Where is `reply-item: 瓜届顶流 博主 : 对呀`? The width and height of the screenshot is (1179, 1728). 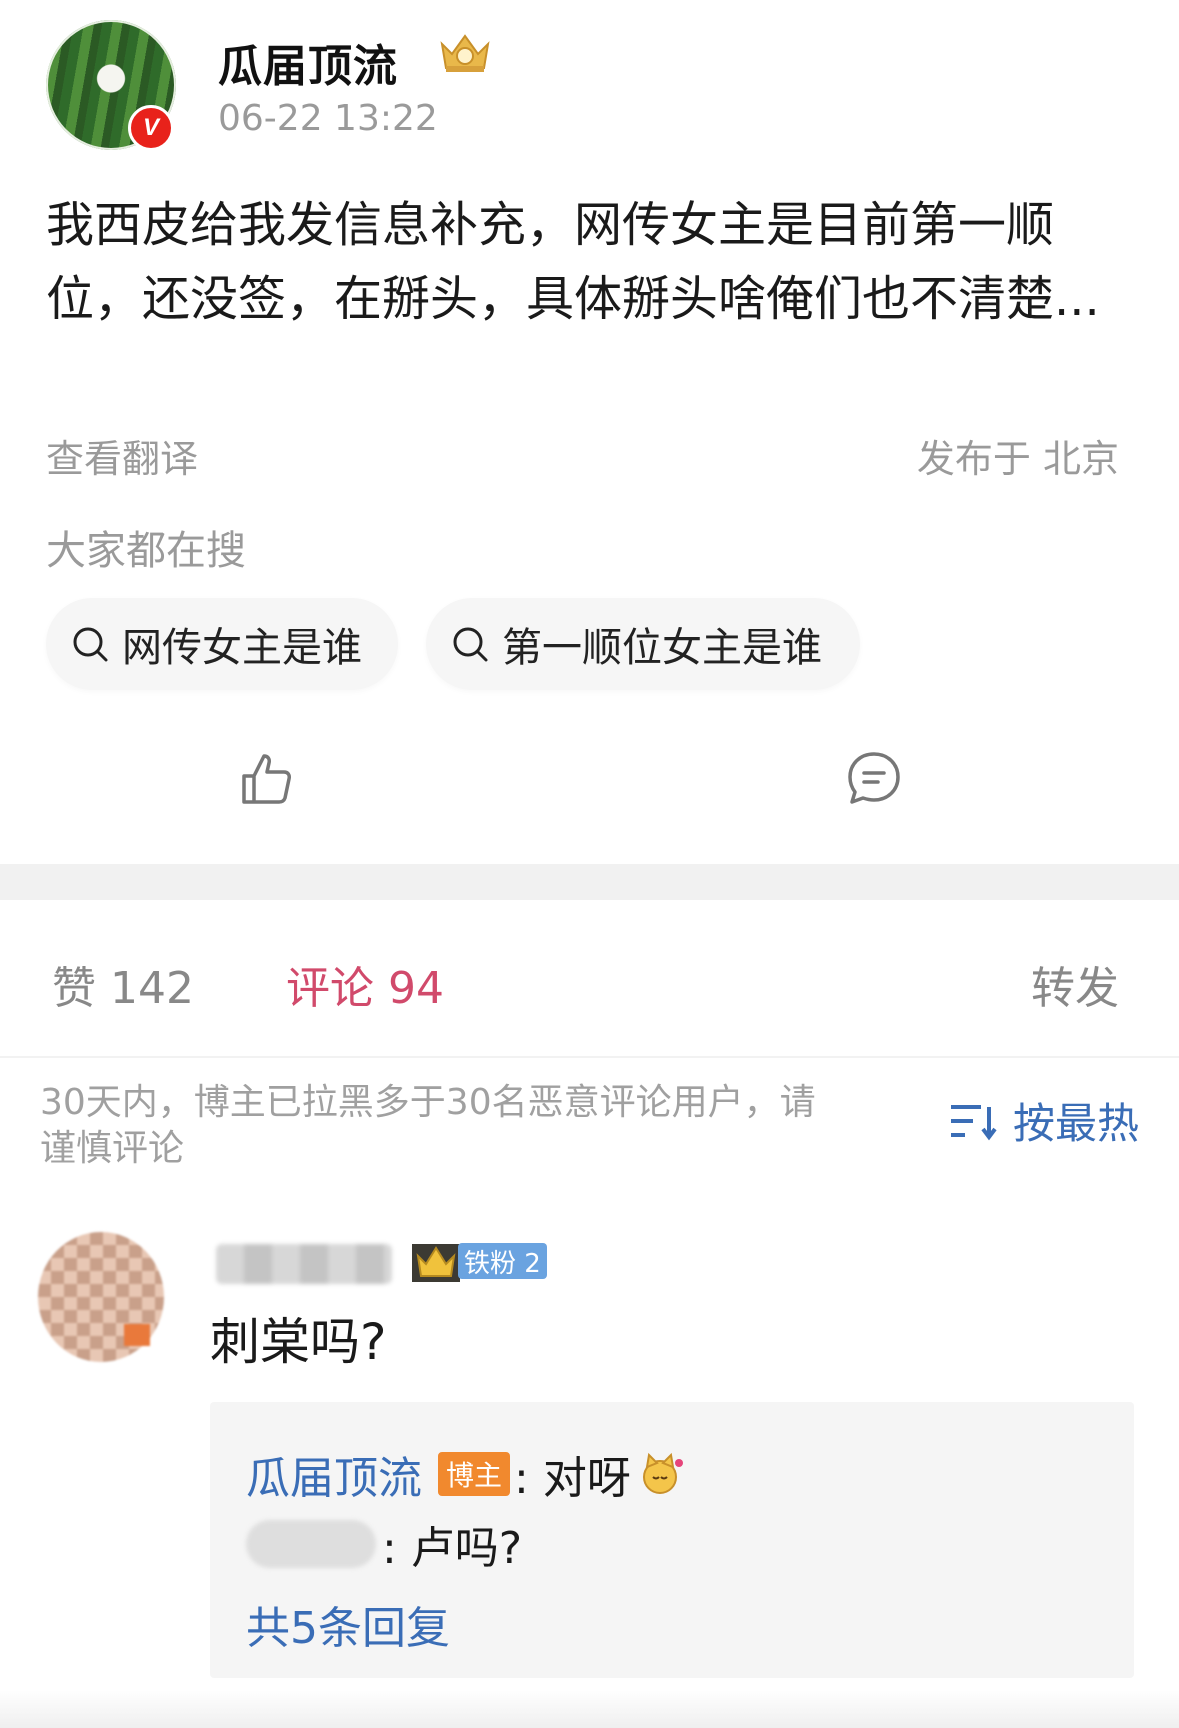
reply-item: 瓜届顶流 博主 : 对呀 is located at coordinates (465, 1474).